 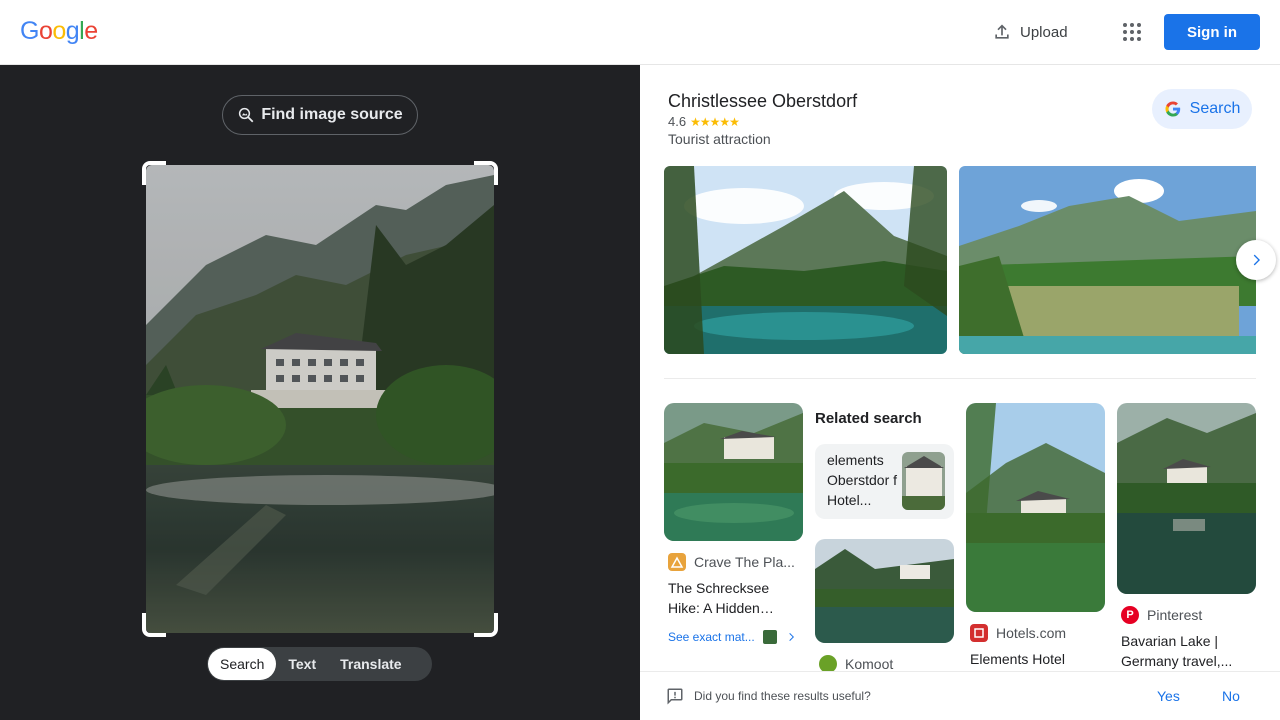 I want to click on result-title: Elements Hotel, so click(x=1035, y=659).